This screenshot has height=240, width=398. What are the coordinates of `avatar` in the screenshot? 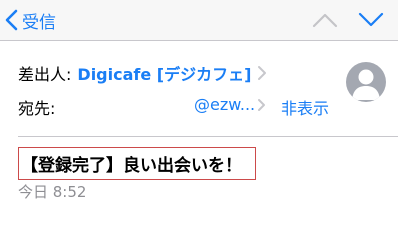 It's located at (366, 82).